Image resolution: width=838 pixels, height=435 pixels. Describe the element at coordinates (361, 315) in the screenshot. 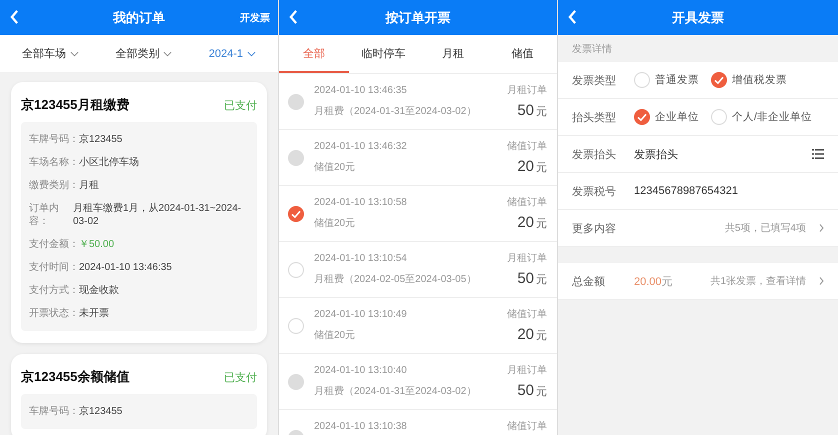

I see `order-time: 2024-01-10 13:10:49` at that location.